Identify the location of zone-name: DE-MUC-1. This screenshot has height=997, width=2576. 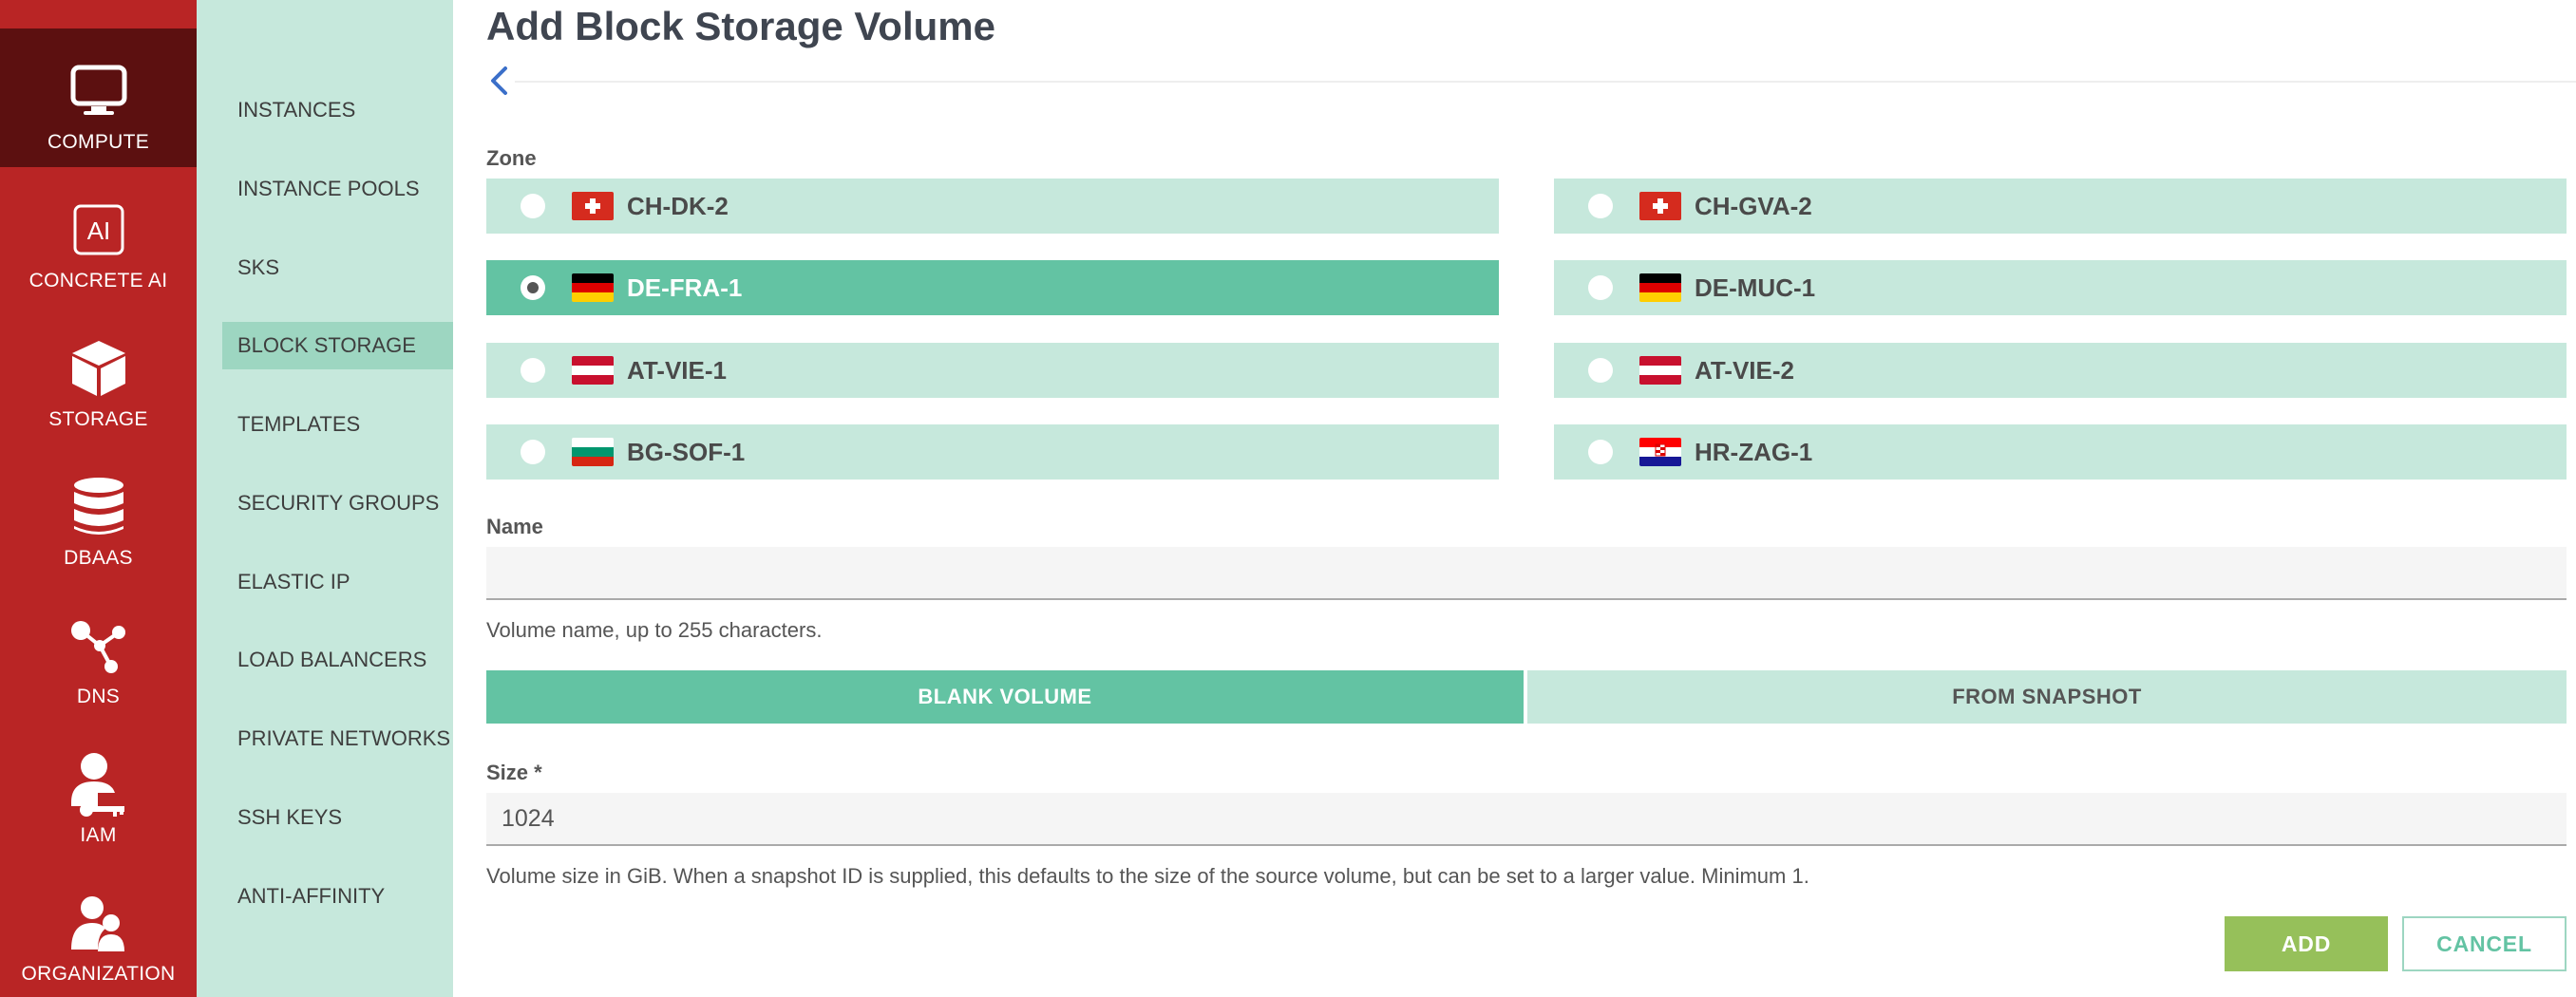
(1755, 288).